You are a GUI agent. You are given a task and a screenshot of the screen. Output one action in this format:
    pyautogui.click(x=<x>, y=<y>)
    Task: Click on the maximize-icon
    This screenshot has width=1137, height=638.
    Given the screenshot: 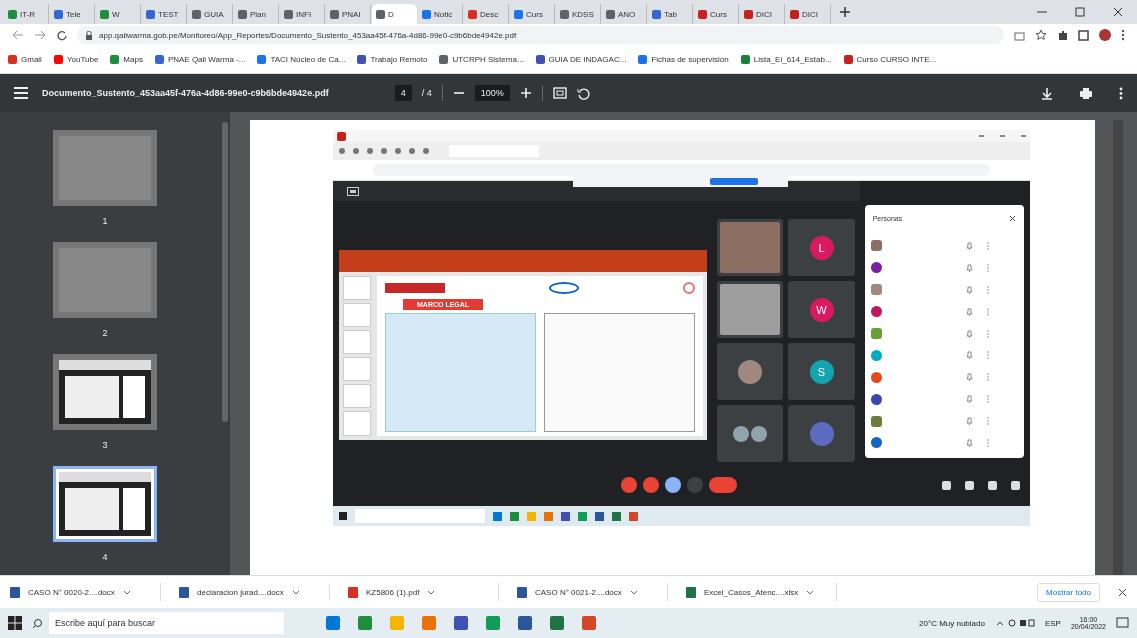 What is the action you would take?
    pyautogui.click(x=1080, y=12)
    